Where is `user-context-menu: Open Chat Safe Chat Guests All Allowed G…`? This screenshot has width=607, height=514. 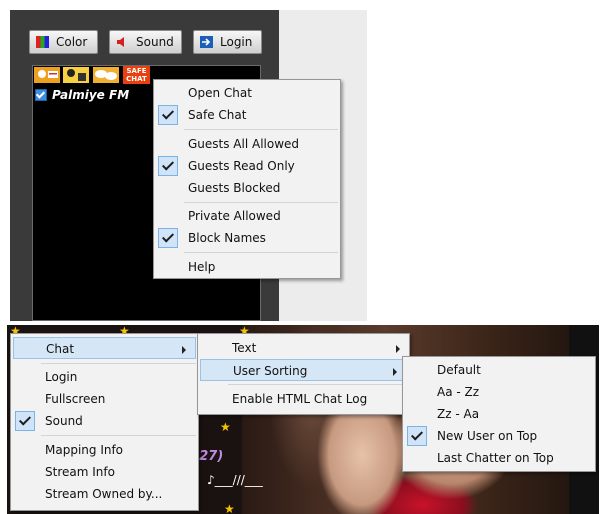 user-context-menu: Open Chat Safe Chat Guests All Allowed G… is located at coordinates (247, 179).